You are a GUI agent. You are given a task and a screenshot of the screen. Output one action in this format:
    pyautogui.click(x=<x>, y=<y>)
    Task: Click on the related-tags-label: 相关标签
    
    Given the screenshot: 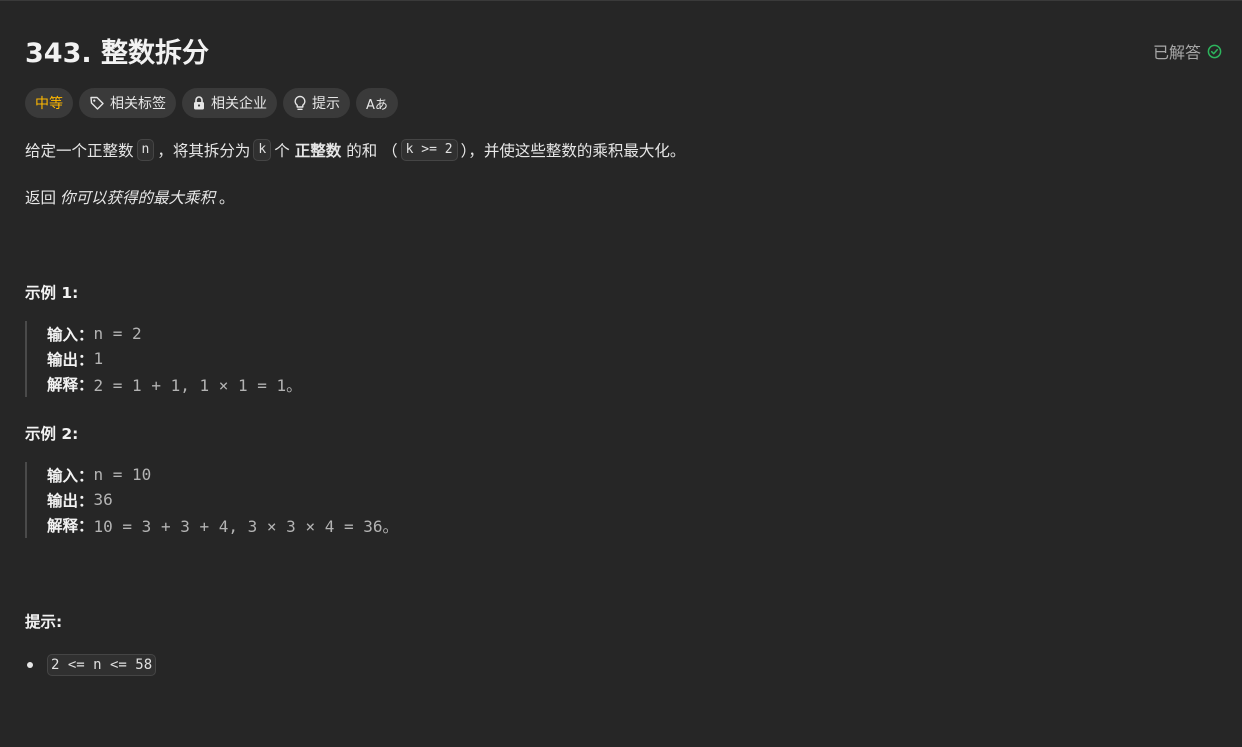 What is the action you would take?
    pyautogui.click(x=138, y=104)
    